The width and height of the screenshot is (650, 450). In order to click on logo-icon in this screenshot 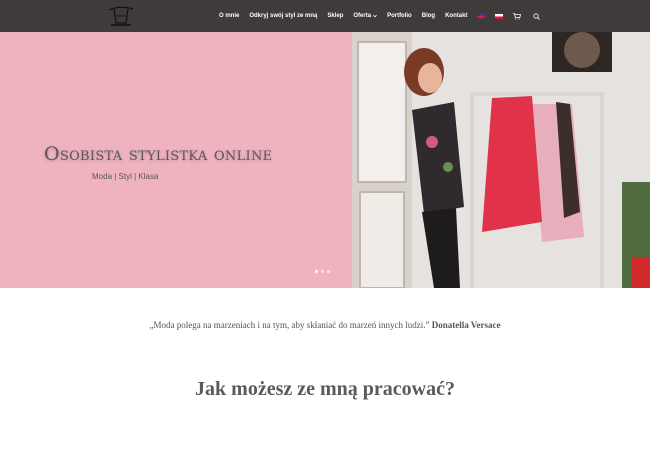, I will do `click(121, 16)`.